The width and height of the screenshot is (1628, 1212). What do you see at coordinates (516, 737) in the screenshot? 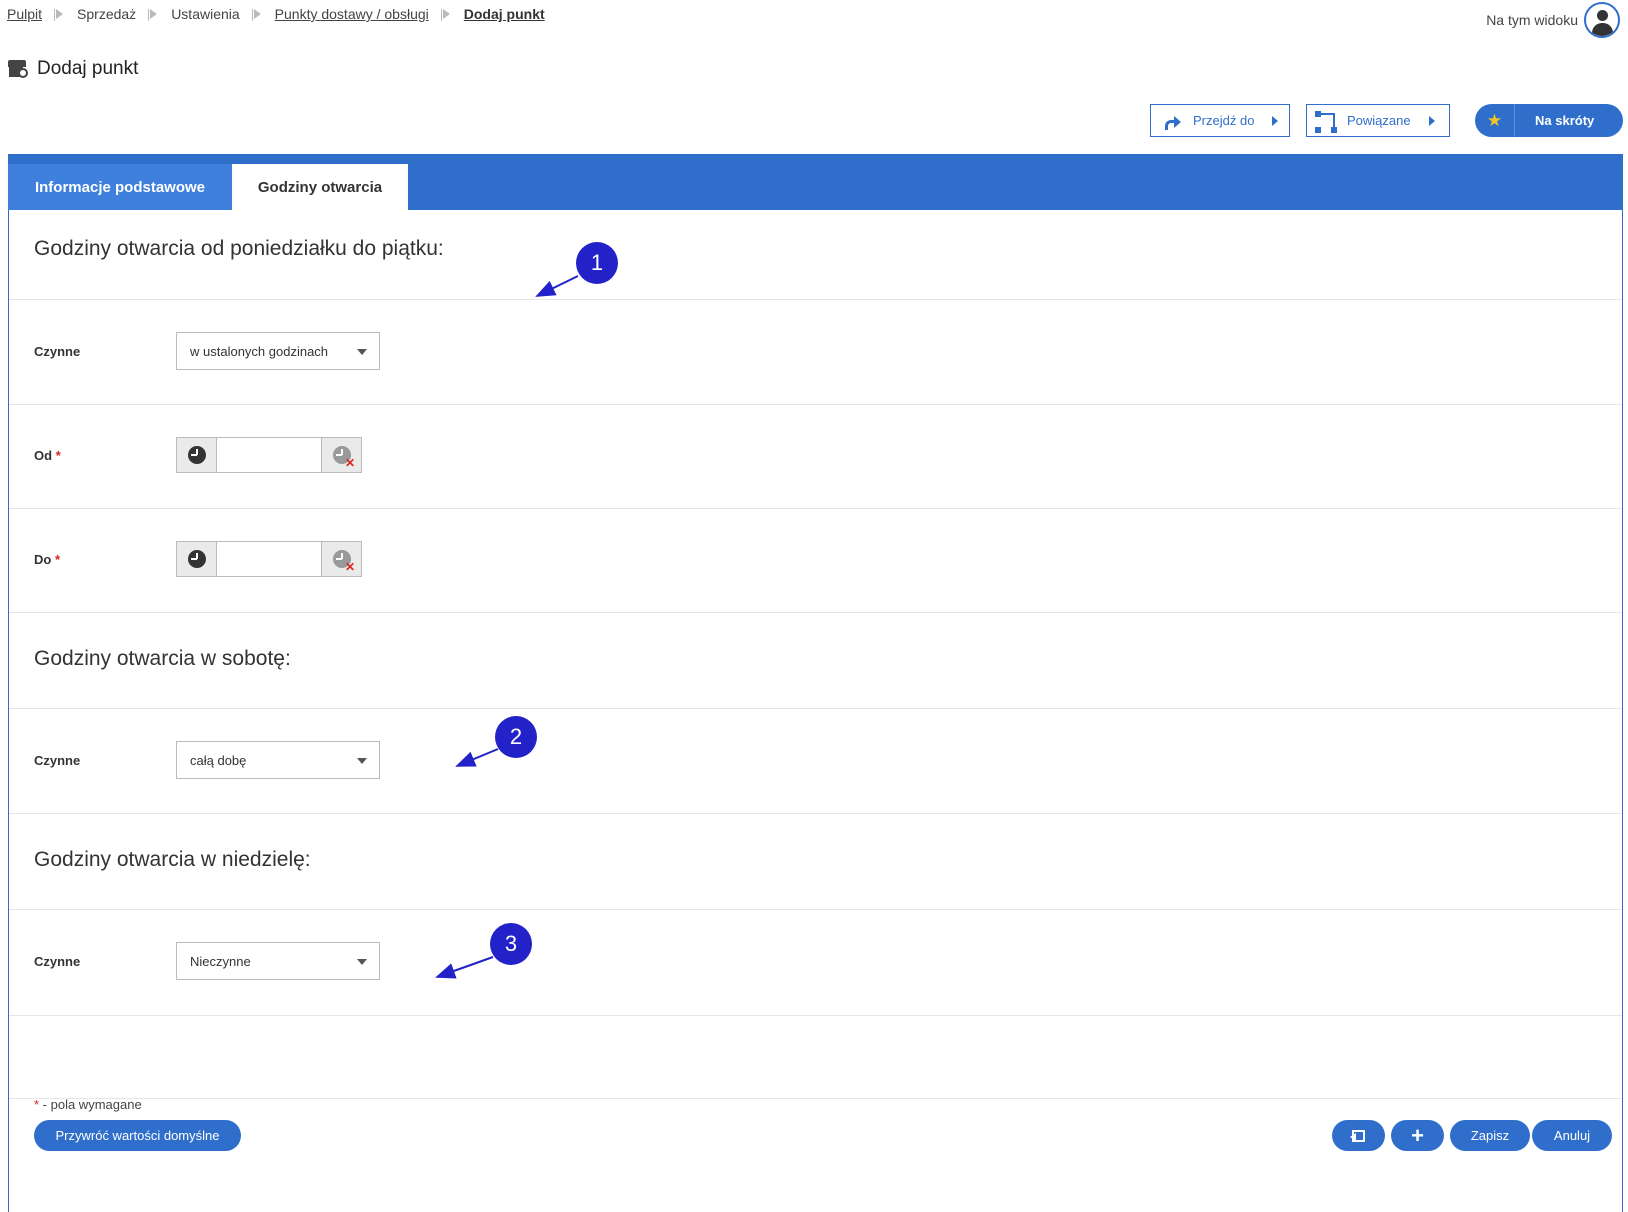
I see `annotation-marker-2: 2` at bounding box center [516, 737].